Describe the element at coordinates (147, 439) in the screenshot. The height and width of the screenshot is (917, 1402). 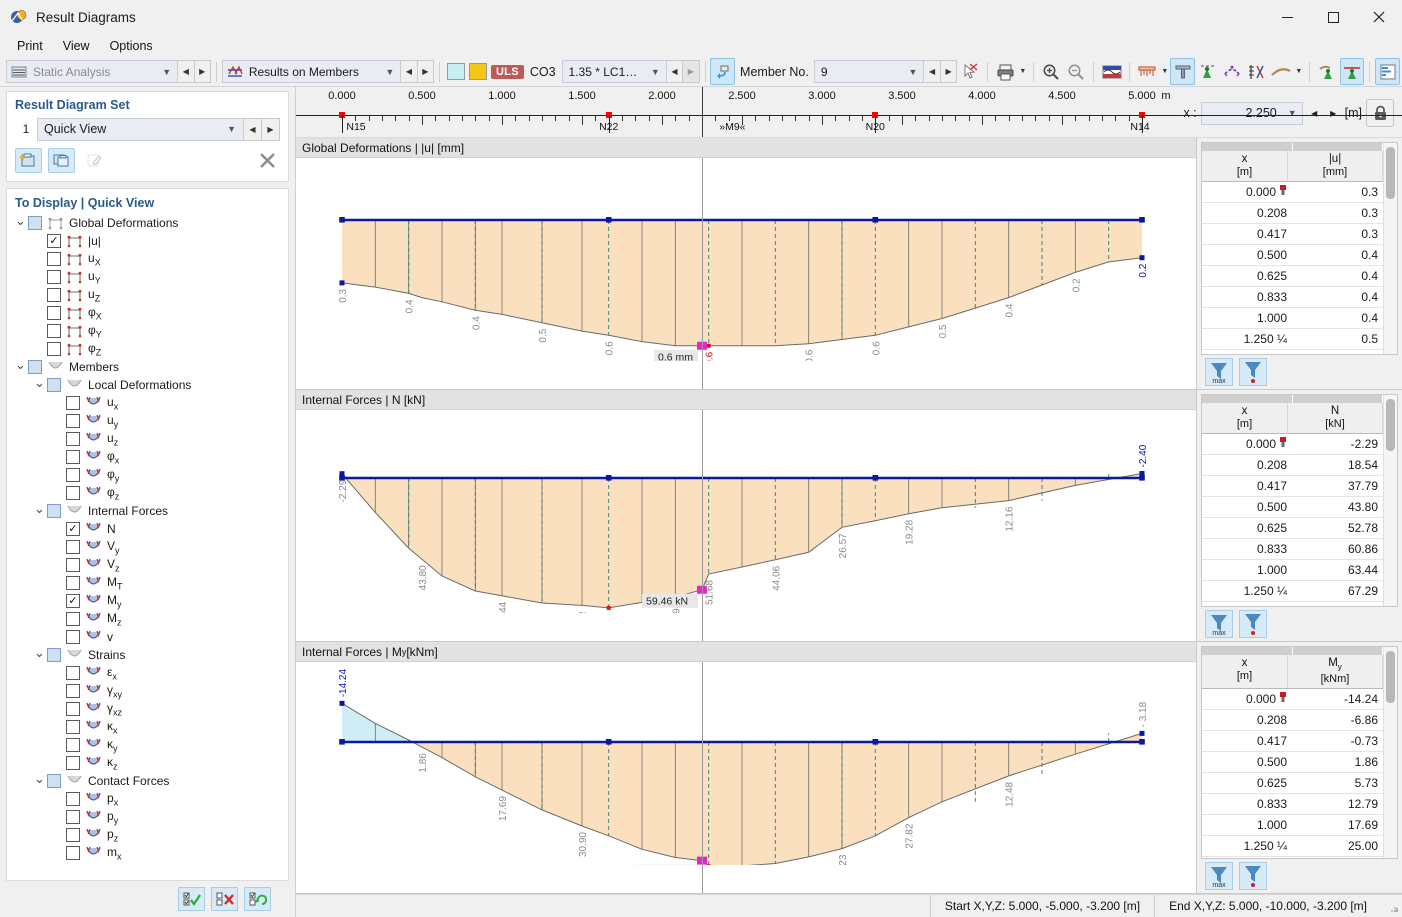
I see `tree-item: uz` at that location.